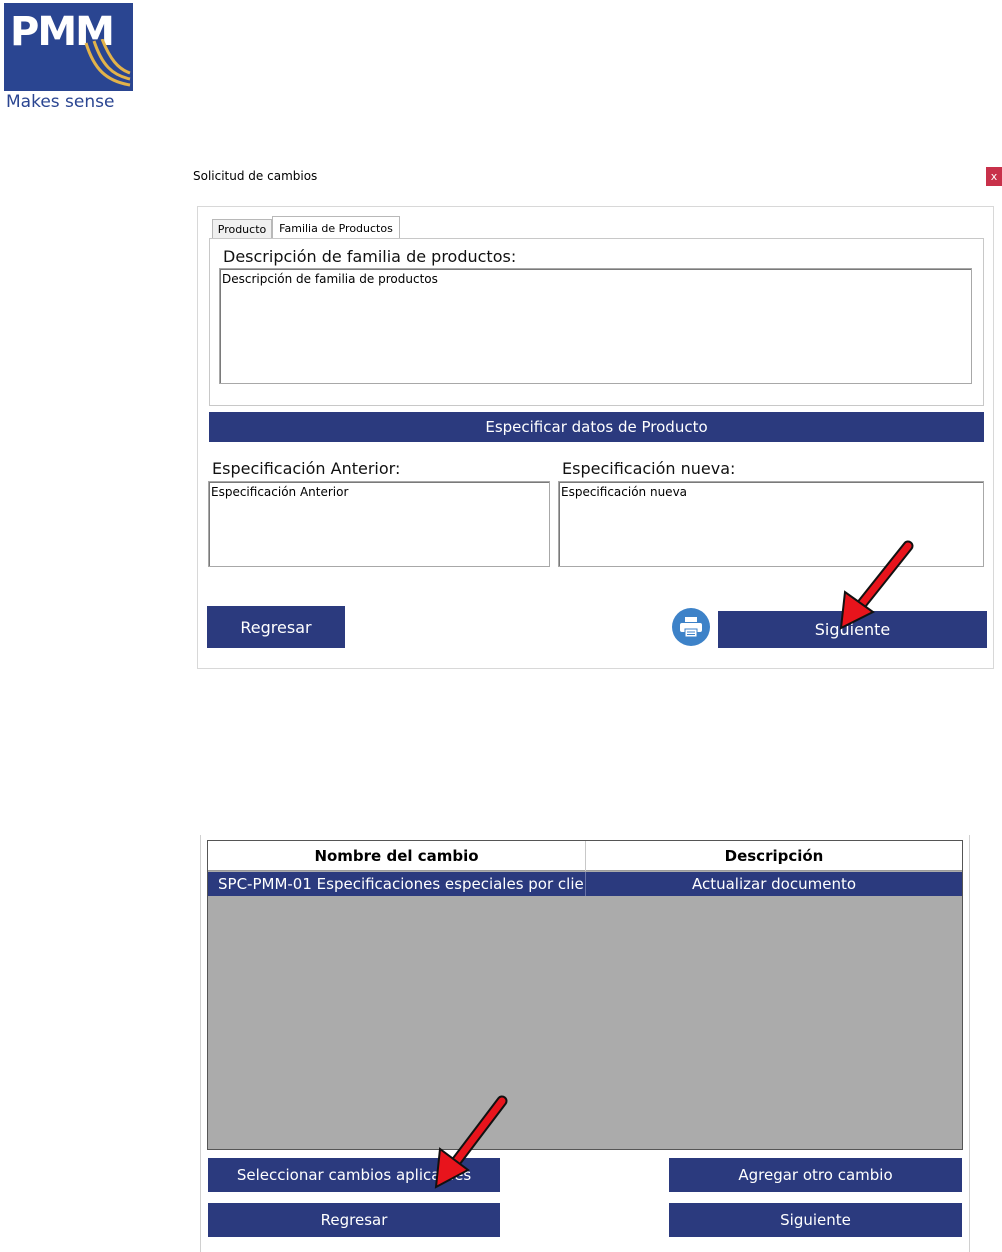  I want to click on close-button: x, so click(994, 176).